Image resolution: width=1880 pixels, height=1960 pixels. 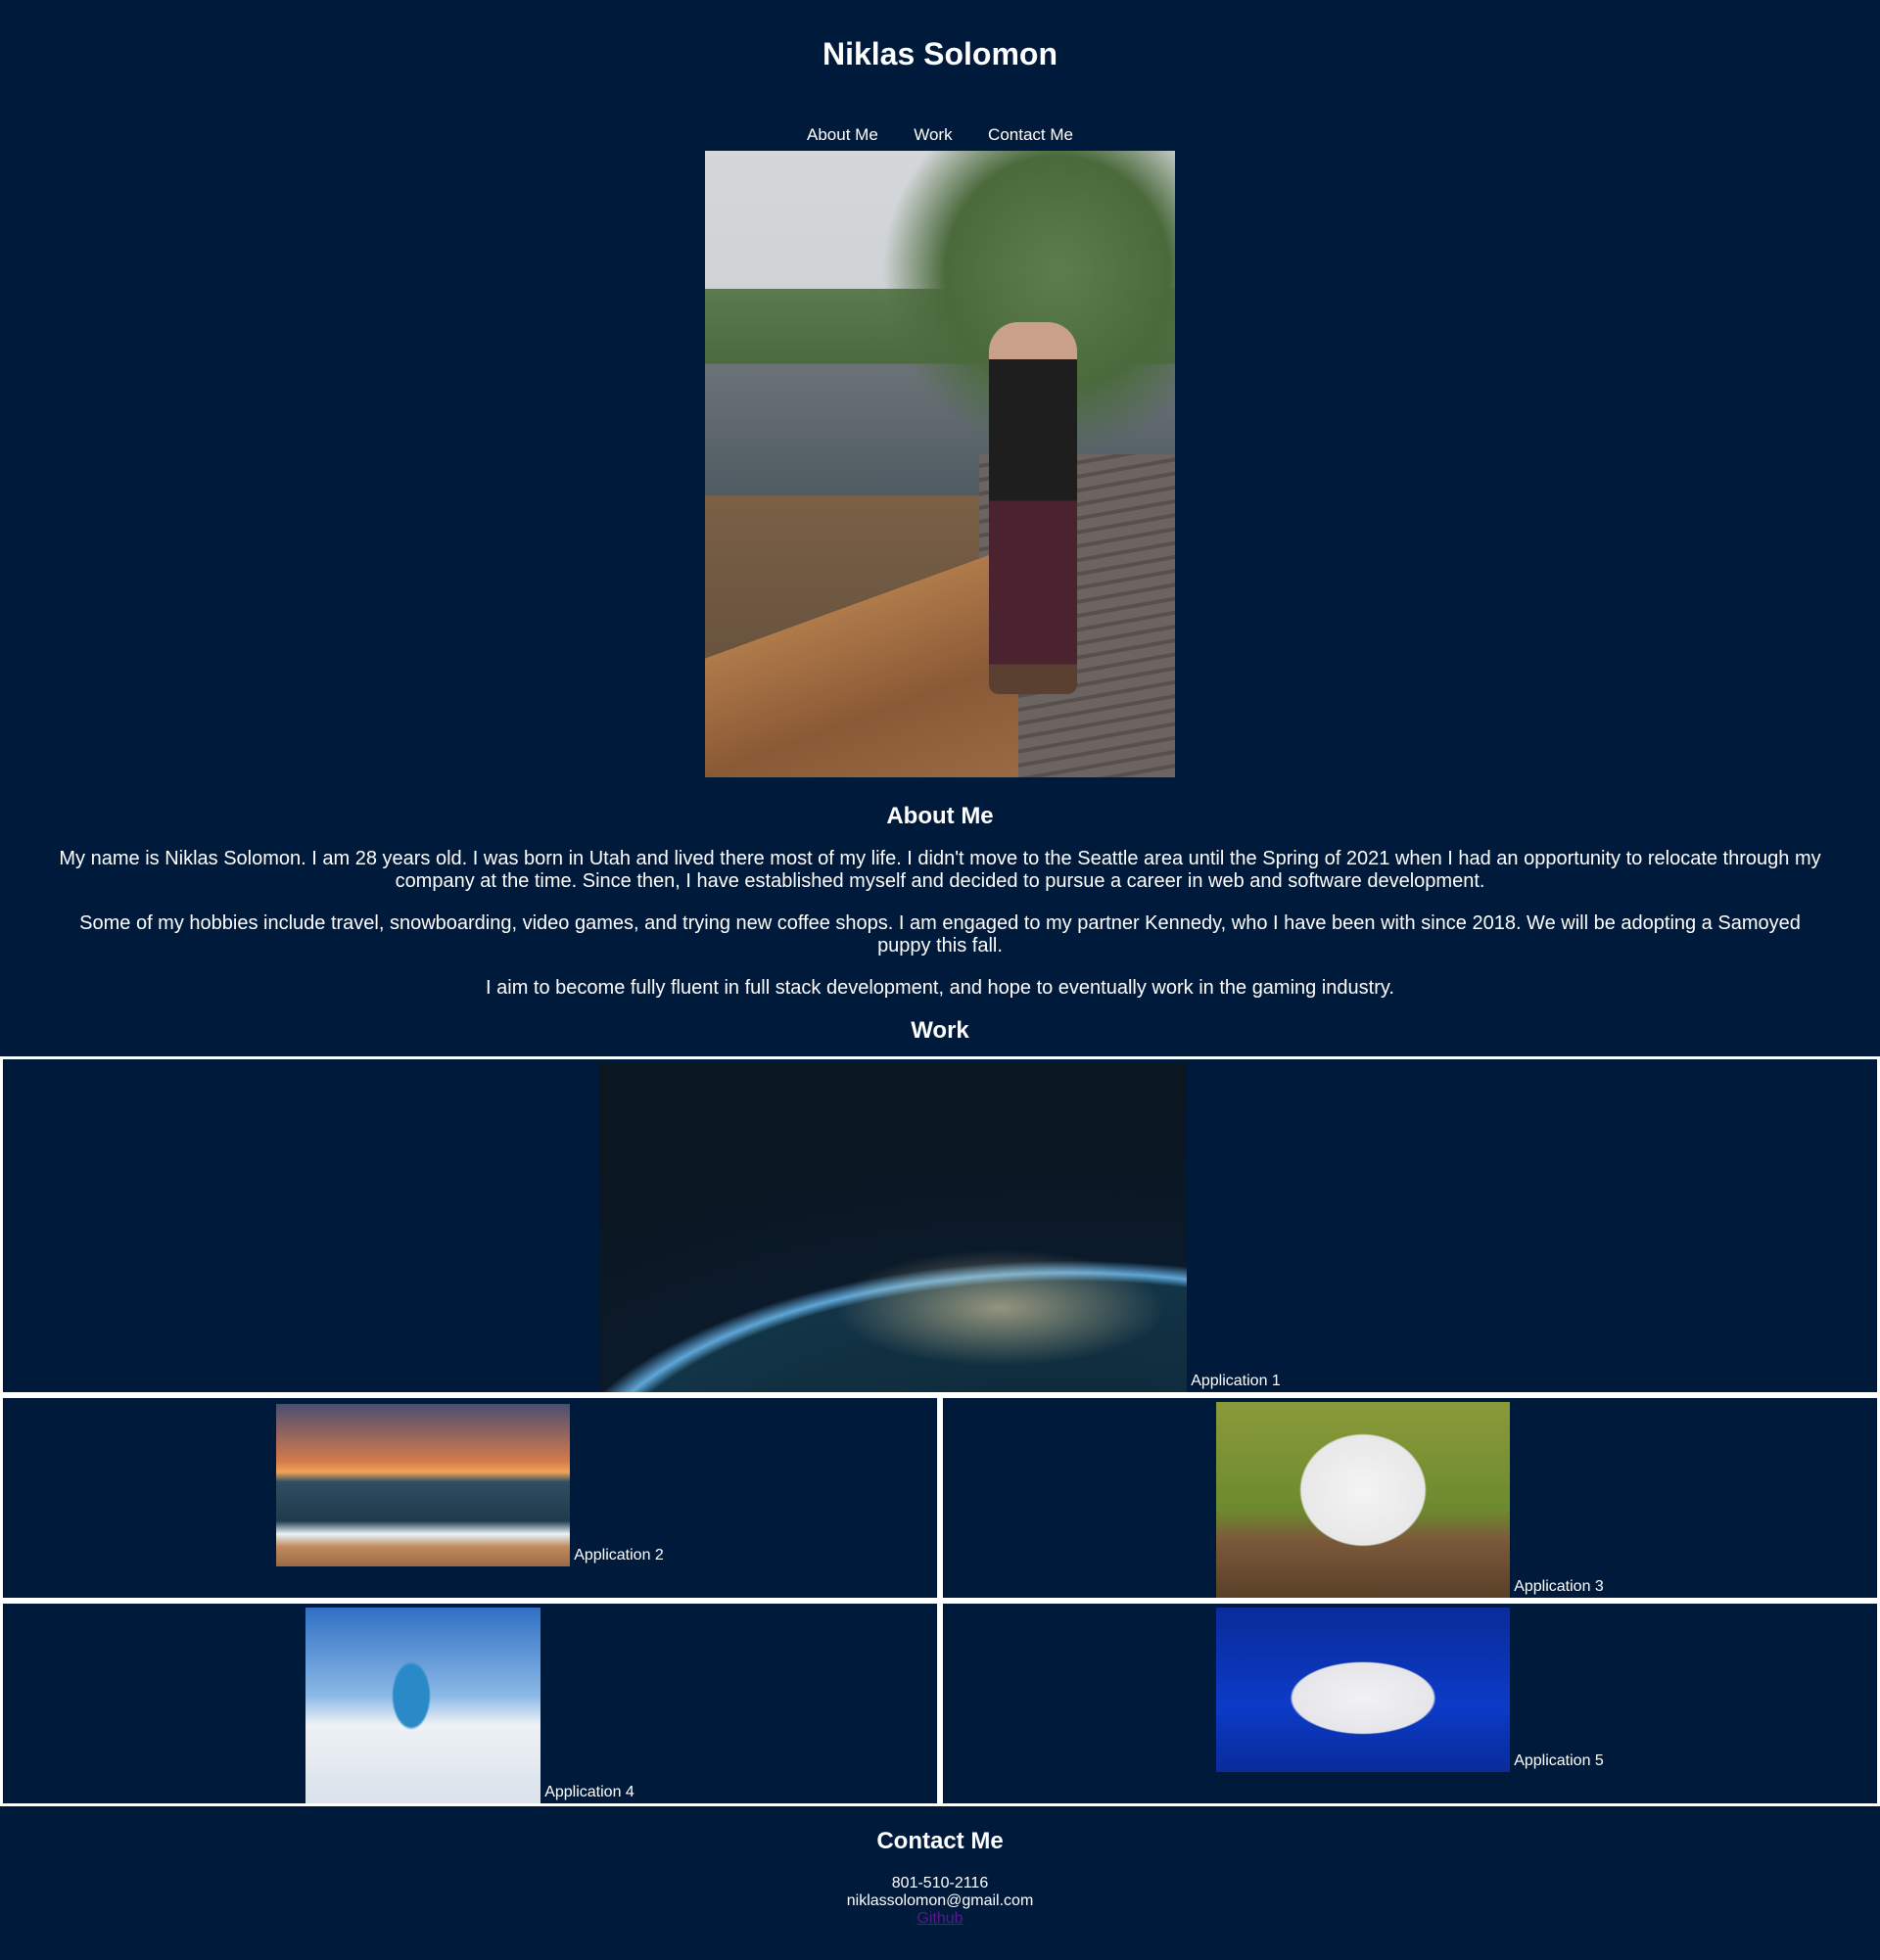 I want to click on application-card-5: Application 5, so click(x=1410, y=1703).